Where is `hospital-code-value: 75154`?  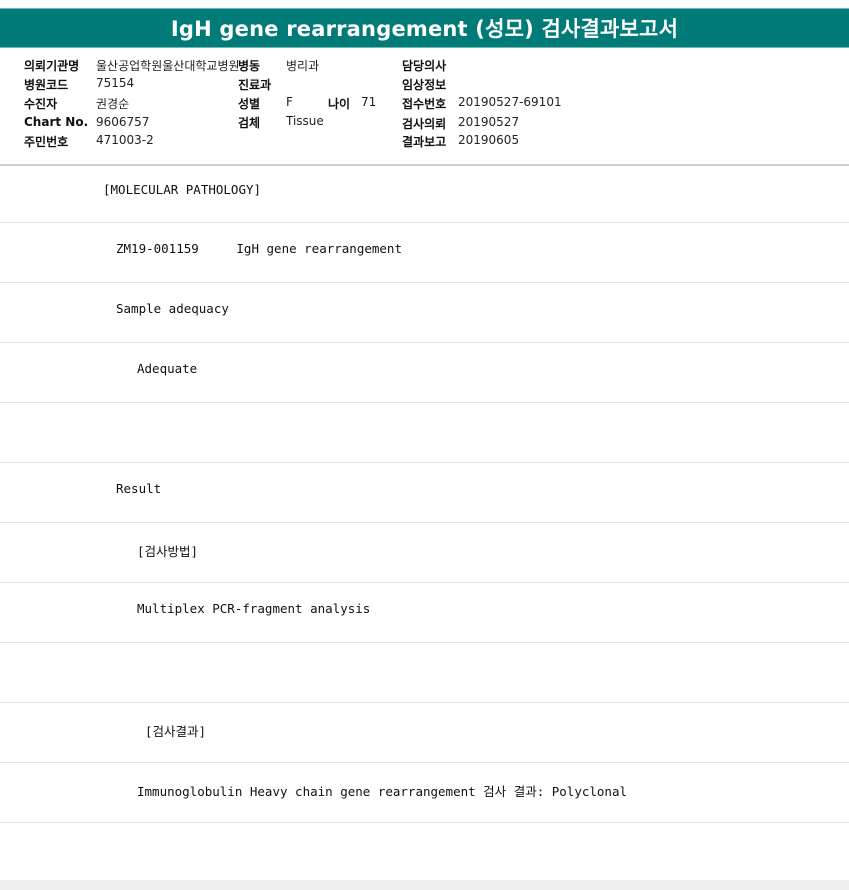
hospital-code-value: 75154 is located at coordinates (115, 83).